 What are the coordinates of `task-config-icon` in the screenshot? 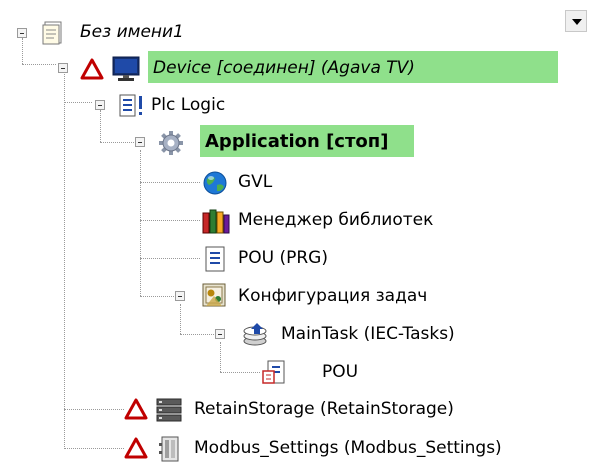 It's located at (215, 298).